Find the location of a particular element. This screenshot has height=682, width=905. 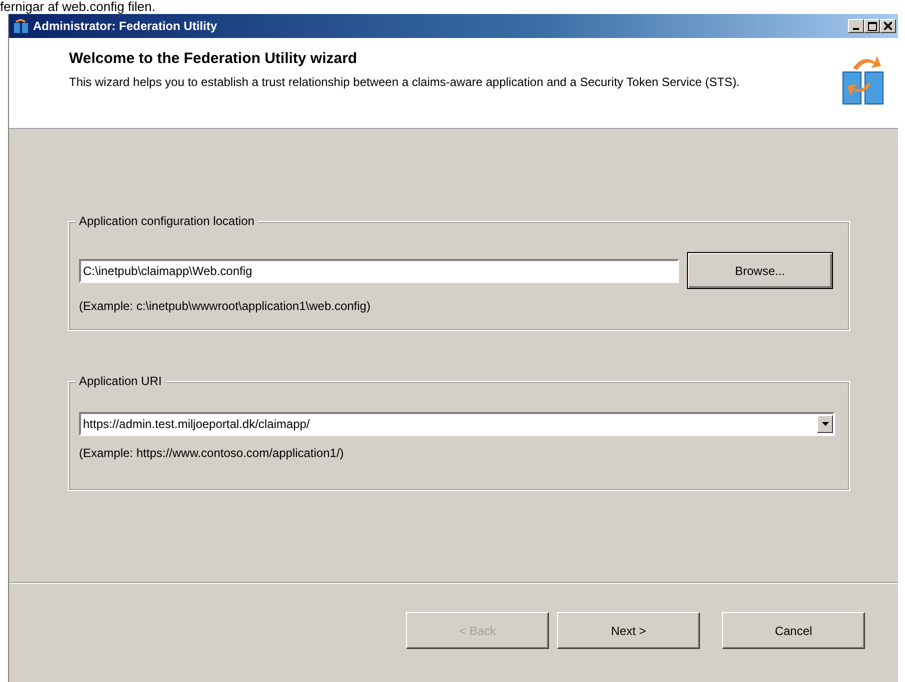

group-label: Application URI is located at coordinates (120, 381).